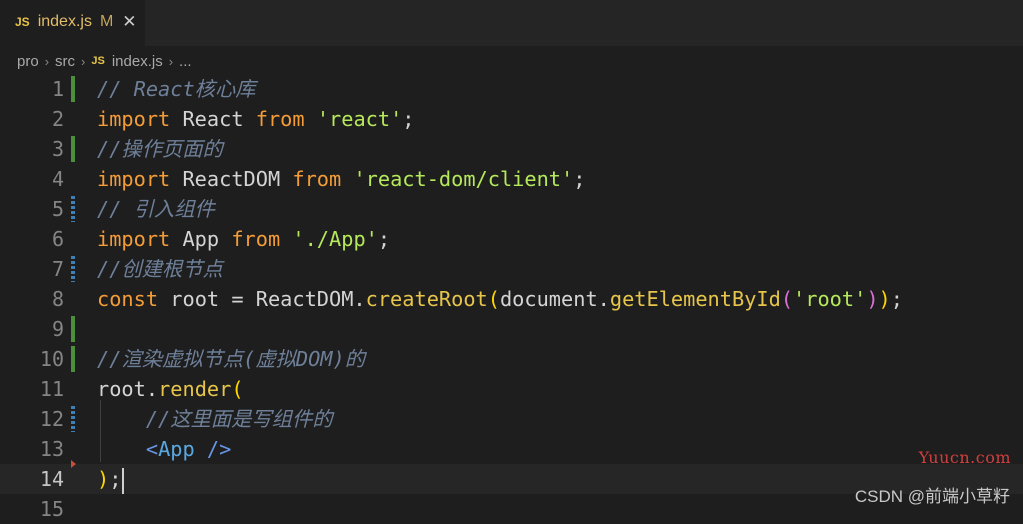  What do you see at coordinates (51, 479) in the screenshot?
I see `line-number: 14` at bounding box center [51, 479].